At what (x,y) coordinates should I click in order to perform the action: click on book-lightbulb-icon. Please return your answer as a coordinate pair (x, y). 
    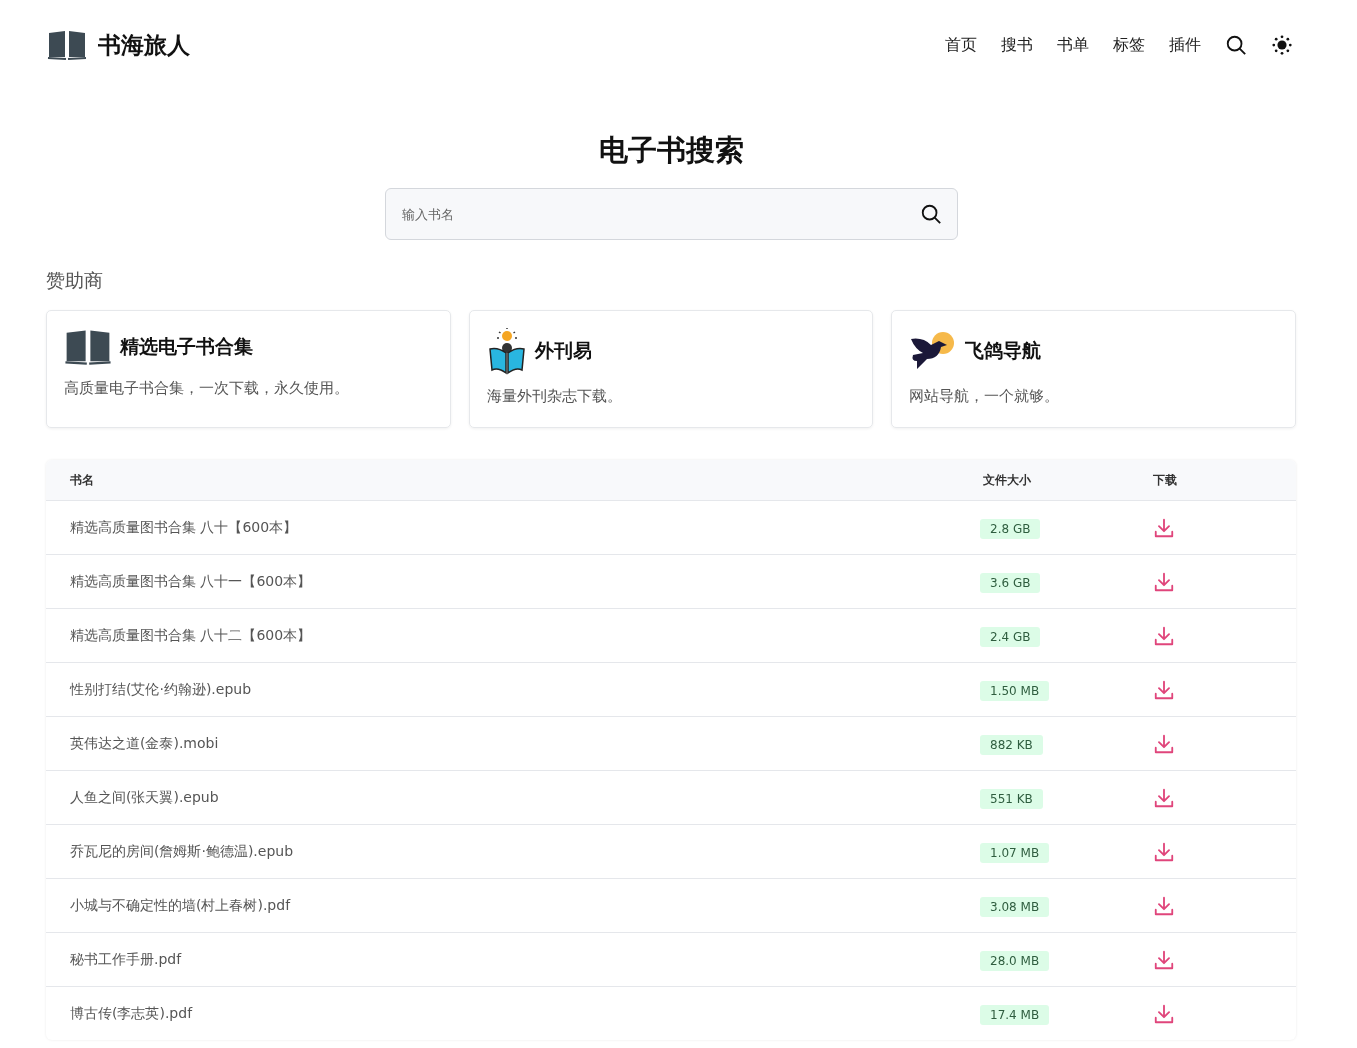
    Looking at the image, I should click on (506, 351).